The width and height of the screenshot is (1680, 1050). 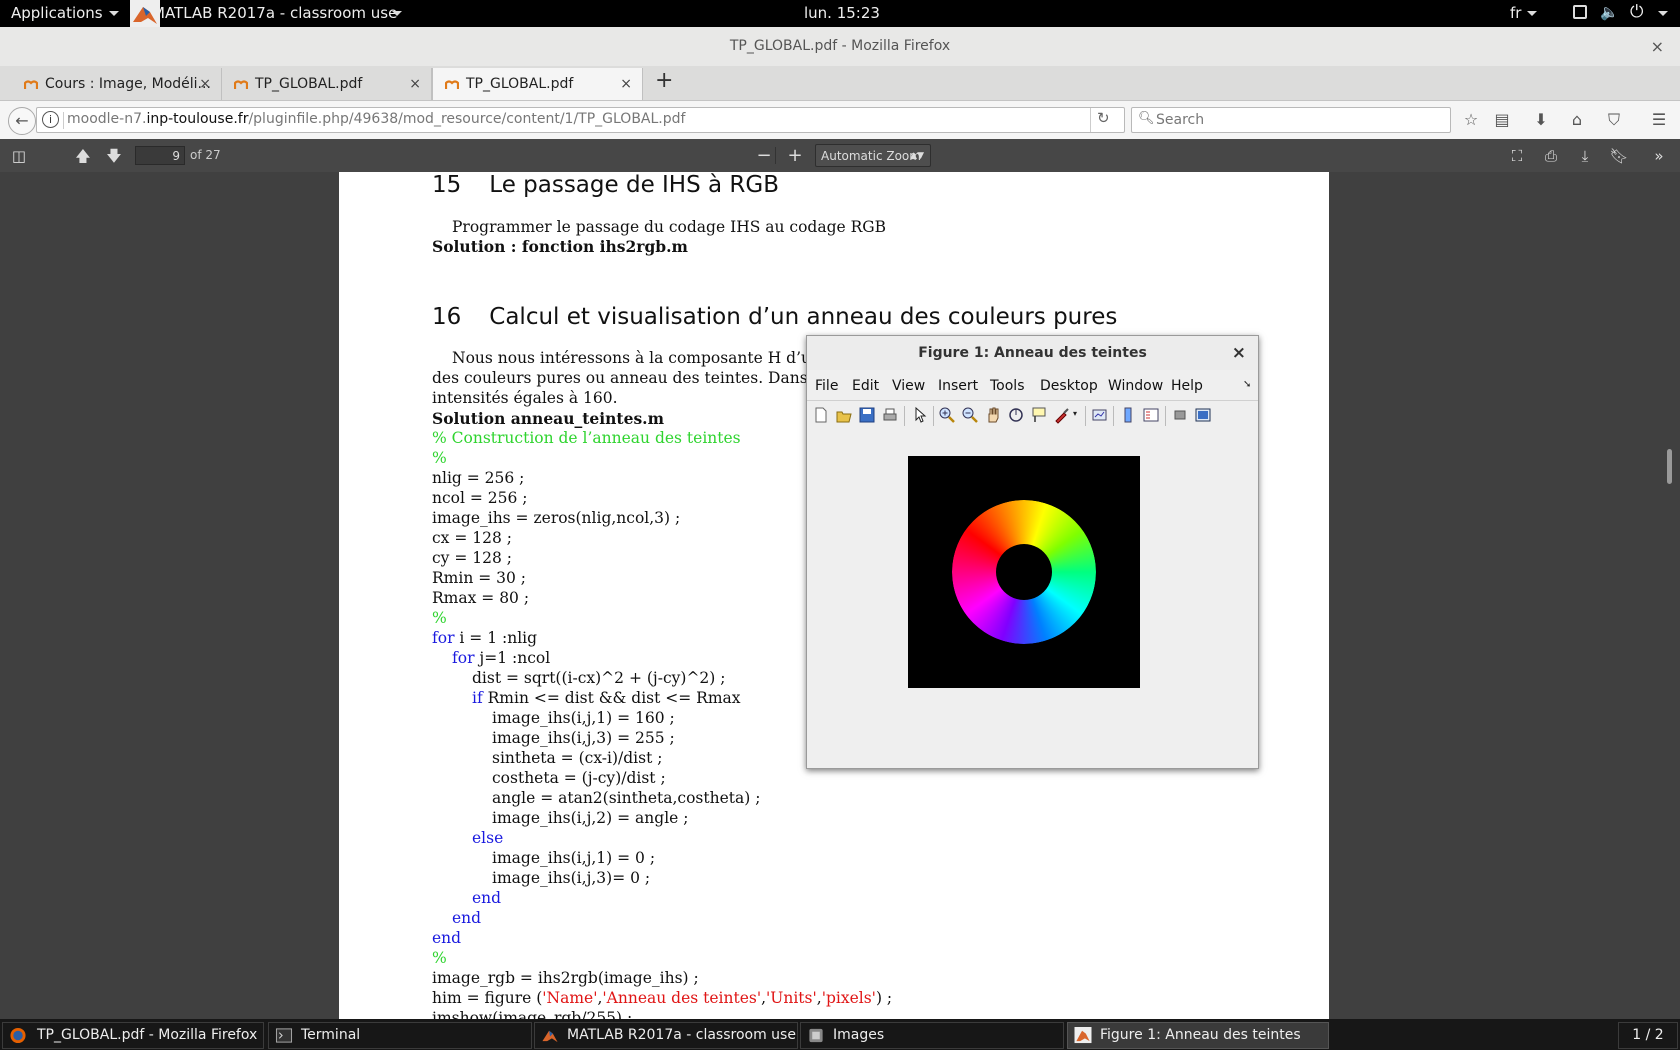 What do you see at coordinates (1151, 415) in the screenshot?
I see `legend-icon` at bounding box center [1151, 415].